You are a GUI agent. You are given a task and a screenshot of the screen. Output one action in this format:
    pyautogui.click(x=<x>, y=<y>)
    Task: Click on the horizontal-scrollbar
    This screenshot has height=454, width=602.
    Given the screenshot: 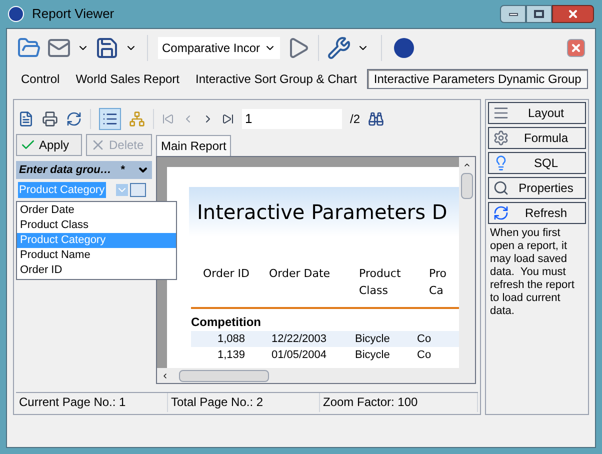 What is the action you would take?
    pyautogui.click(x=316, y=375)
    